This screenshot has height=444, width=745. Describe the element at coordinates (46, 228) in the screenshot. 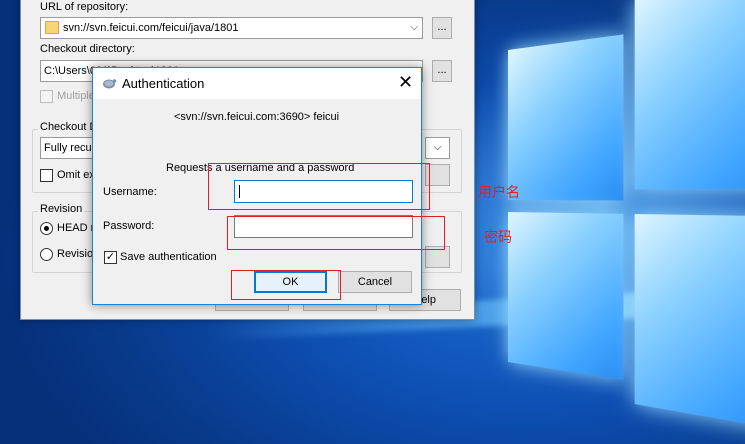

I see `head-revision-radio` at that location.